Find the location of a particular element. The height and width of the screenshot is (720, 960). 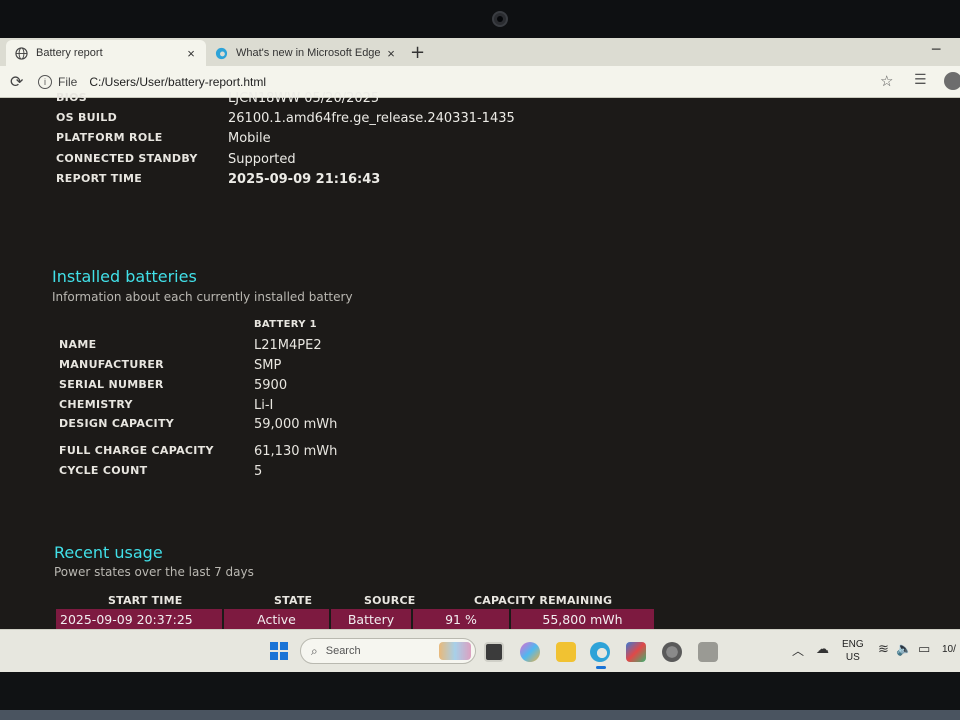

task-view-icon is located at coordinates (494, 652).